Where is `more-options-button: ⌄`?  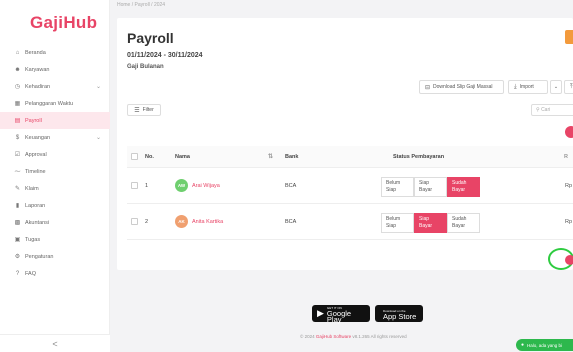 more-options-button: ⌄ is located at coordinates (556, 87).